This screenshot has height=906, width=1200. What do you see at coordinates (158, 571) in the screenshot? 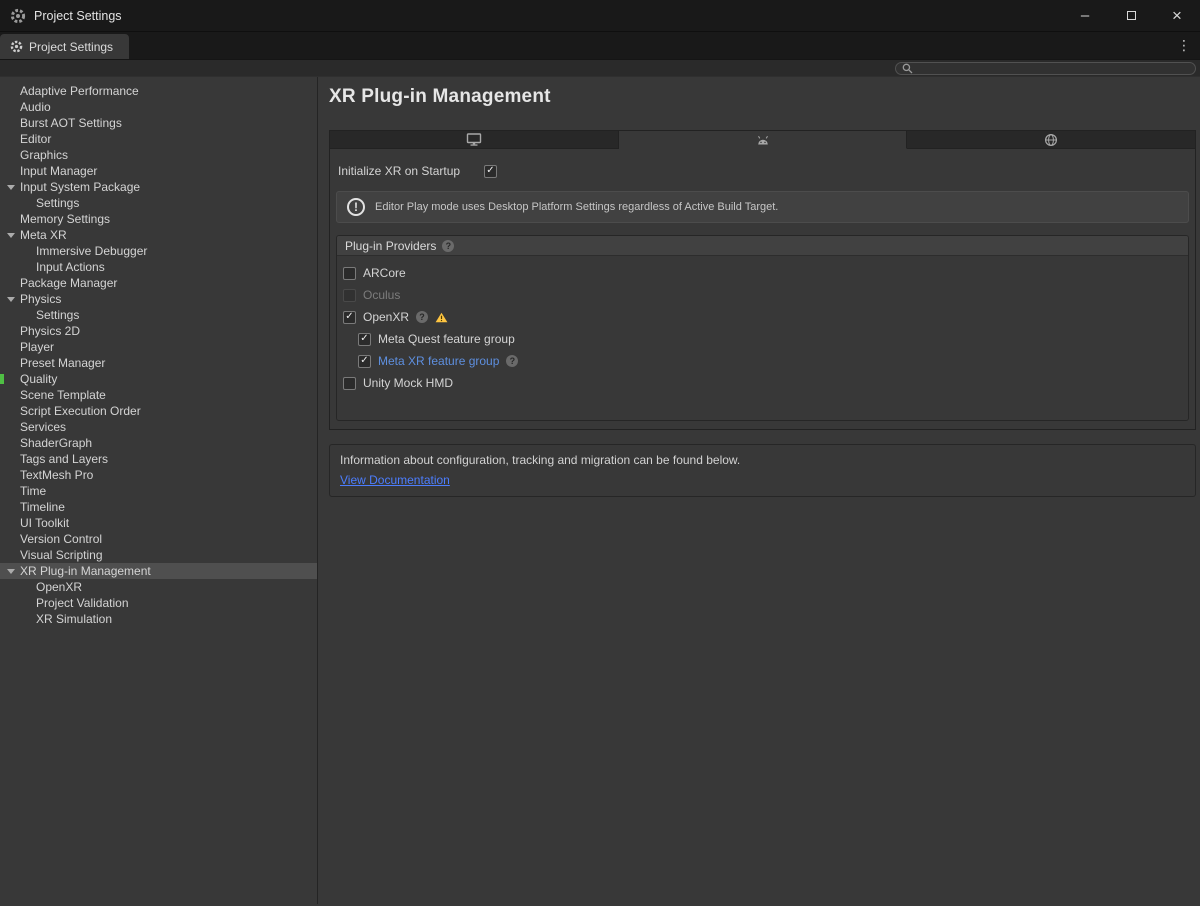
I see `sidebar-item-xr-plug-in-management: XR Plug-in Management` at bounding box center [158, 571].